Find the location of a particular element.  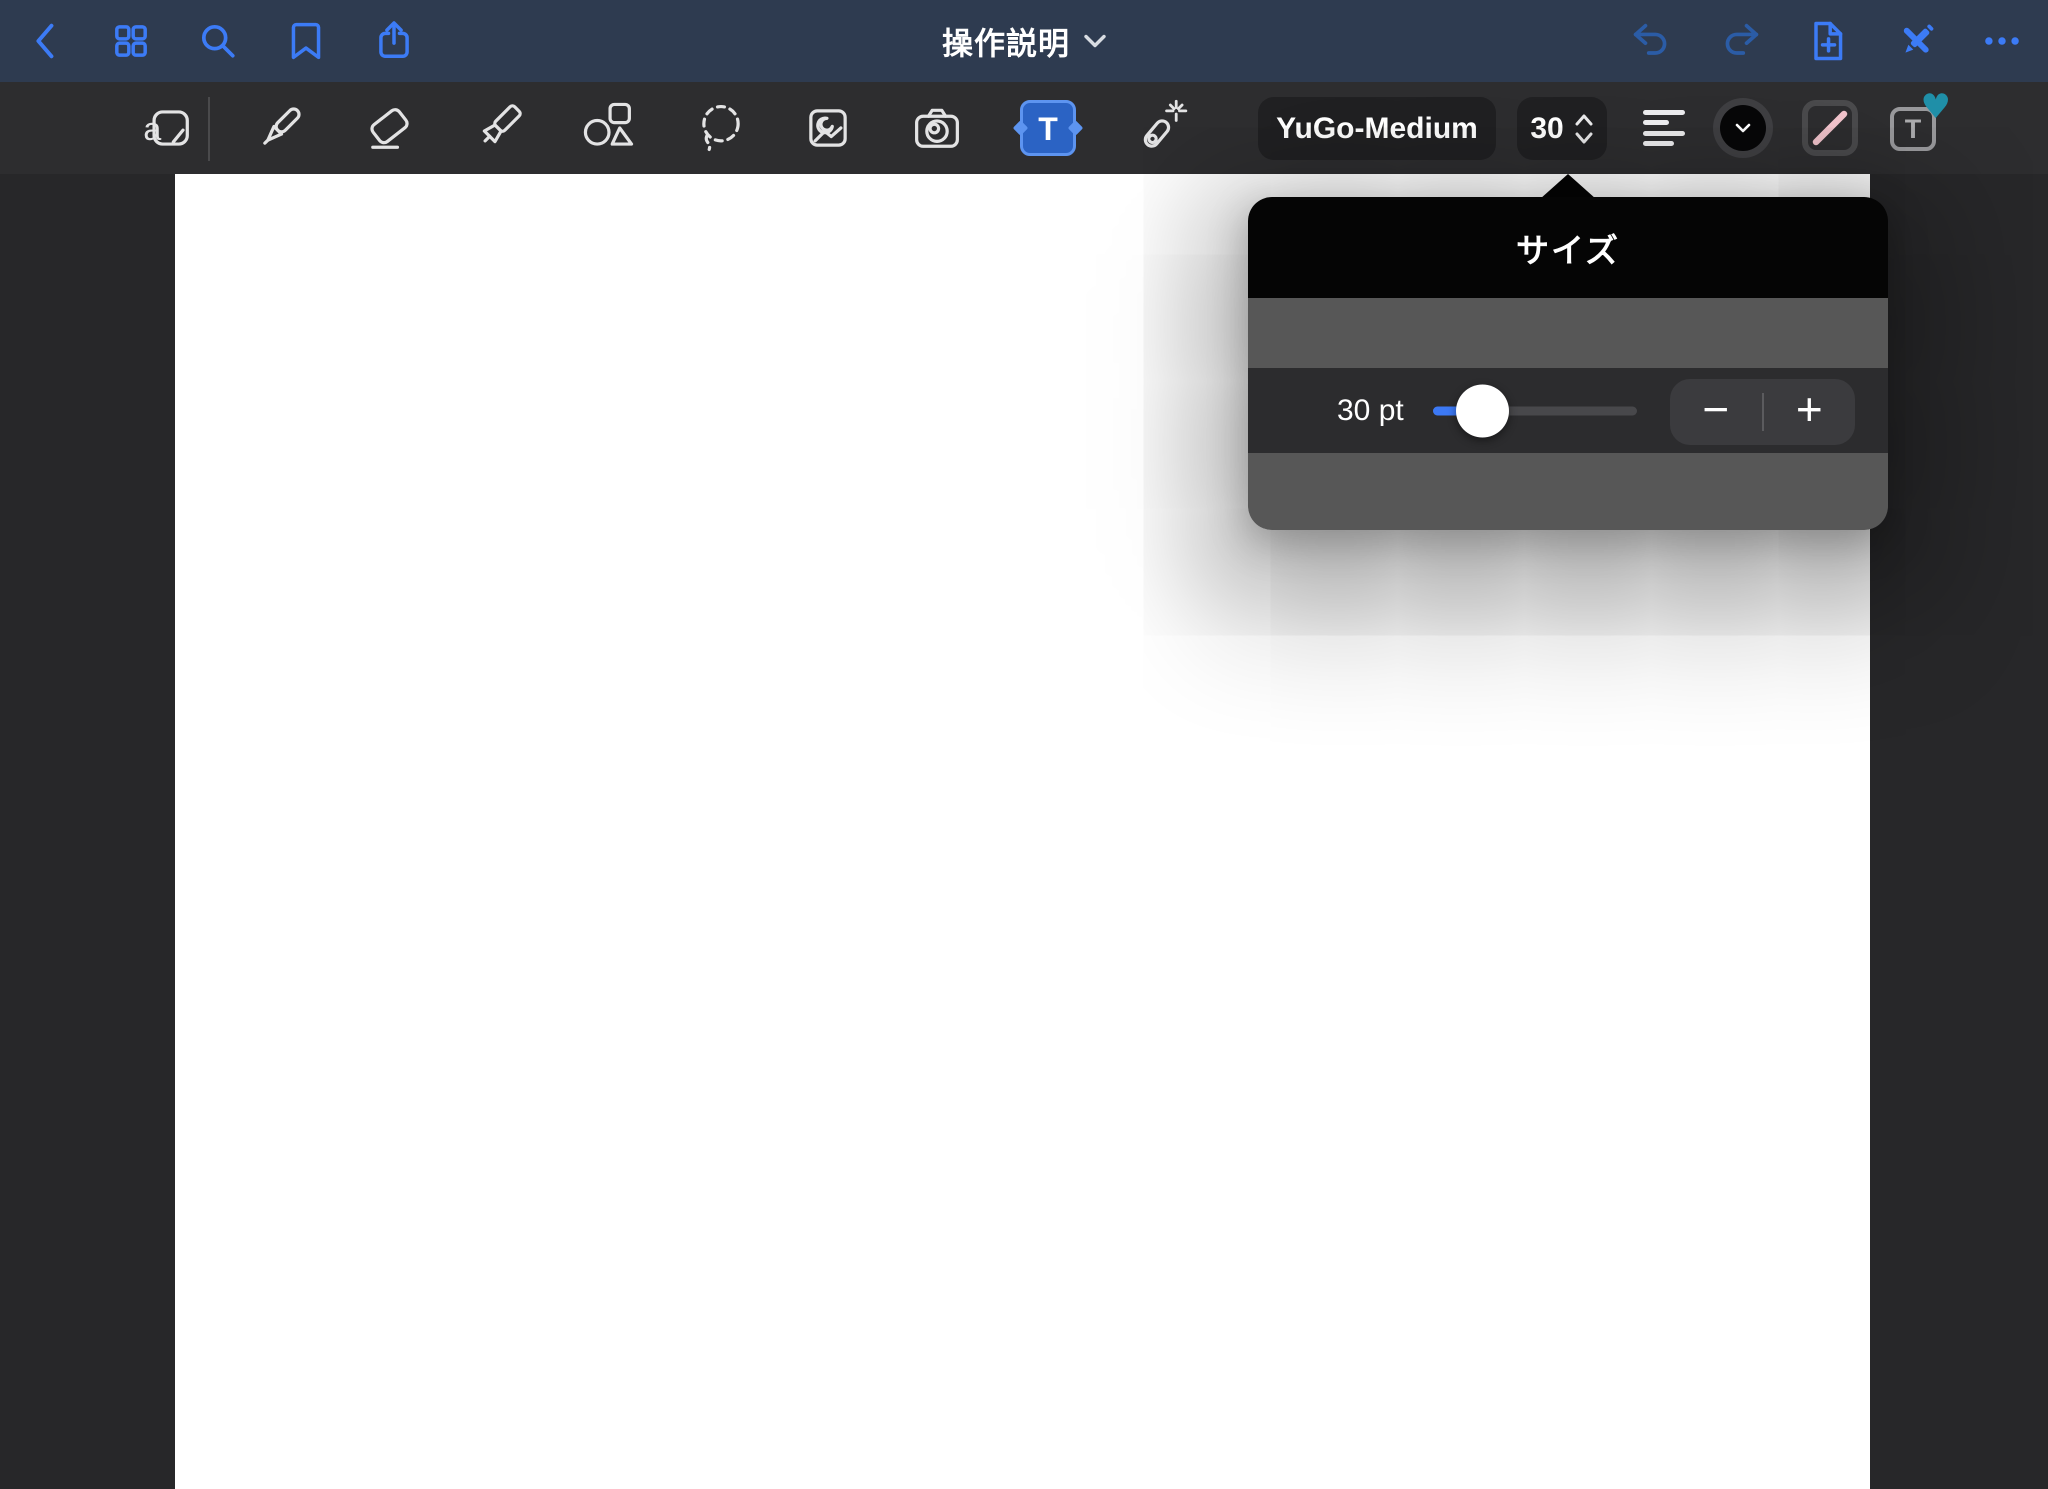

text-tool-letter: T is located at coordinates (1048, 129).